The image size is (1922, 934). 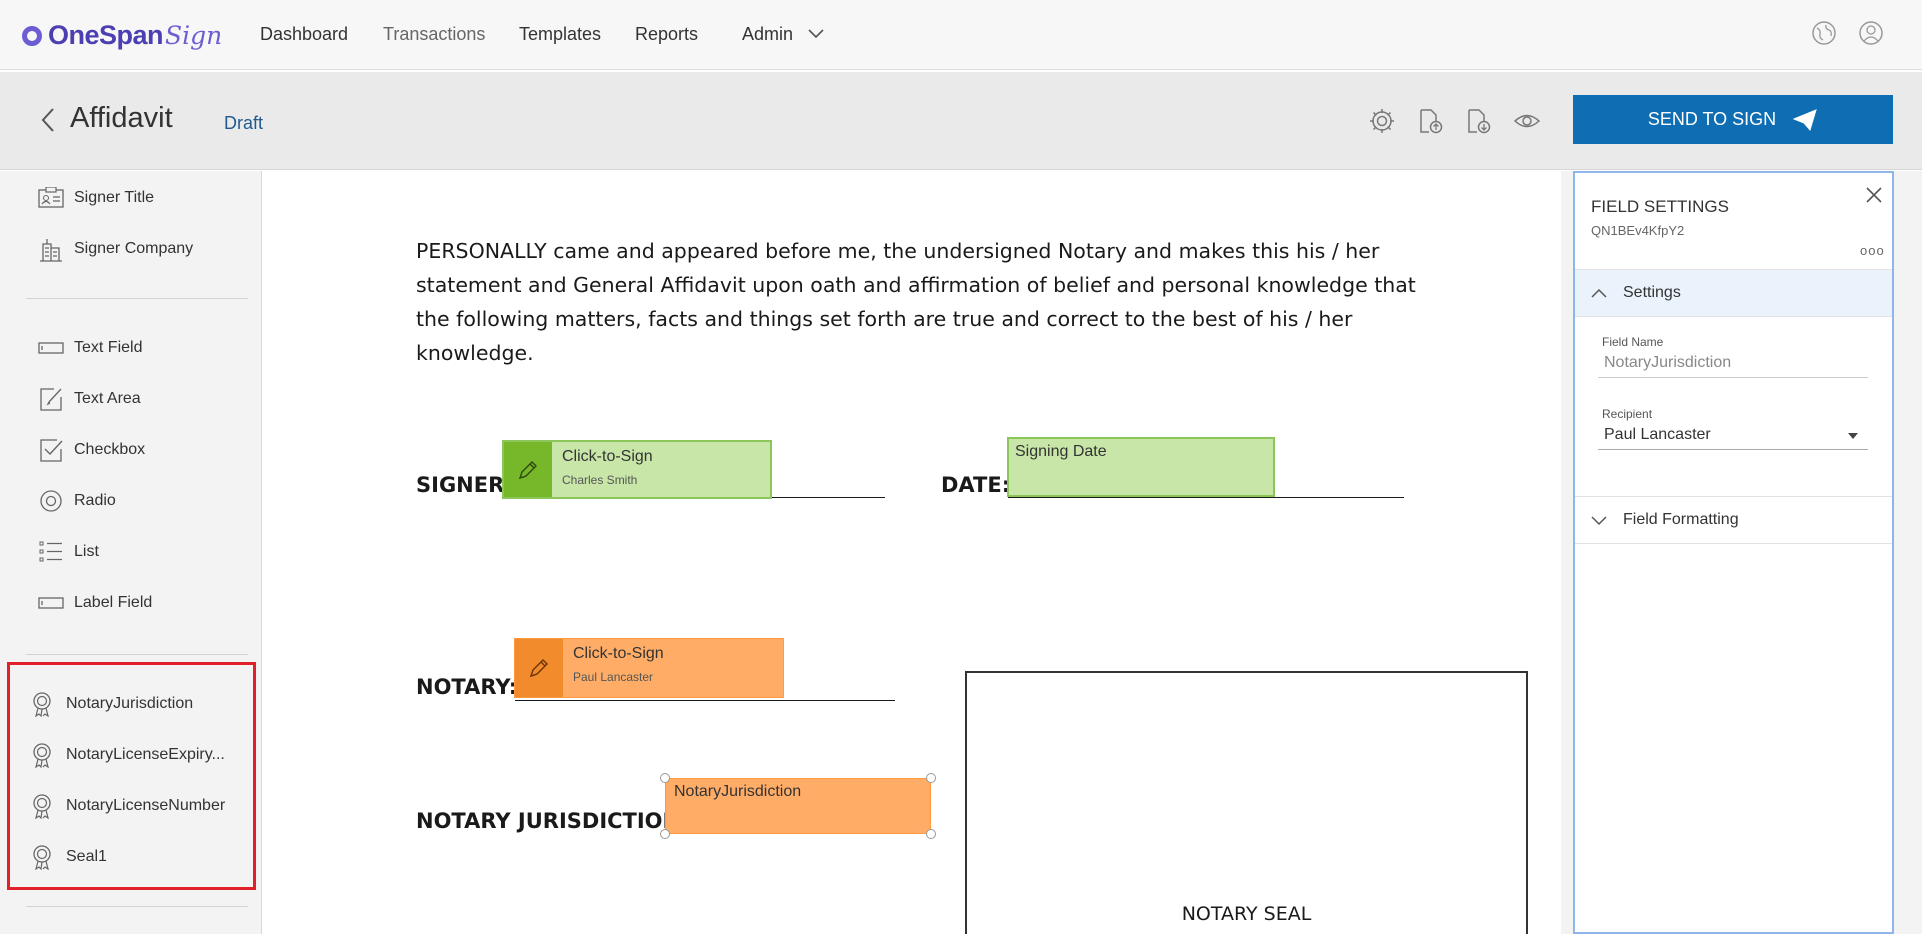 I want to click on sidebar-item-label-field: Label Field, so click(x=95, y=603).